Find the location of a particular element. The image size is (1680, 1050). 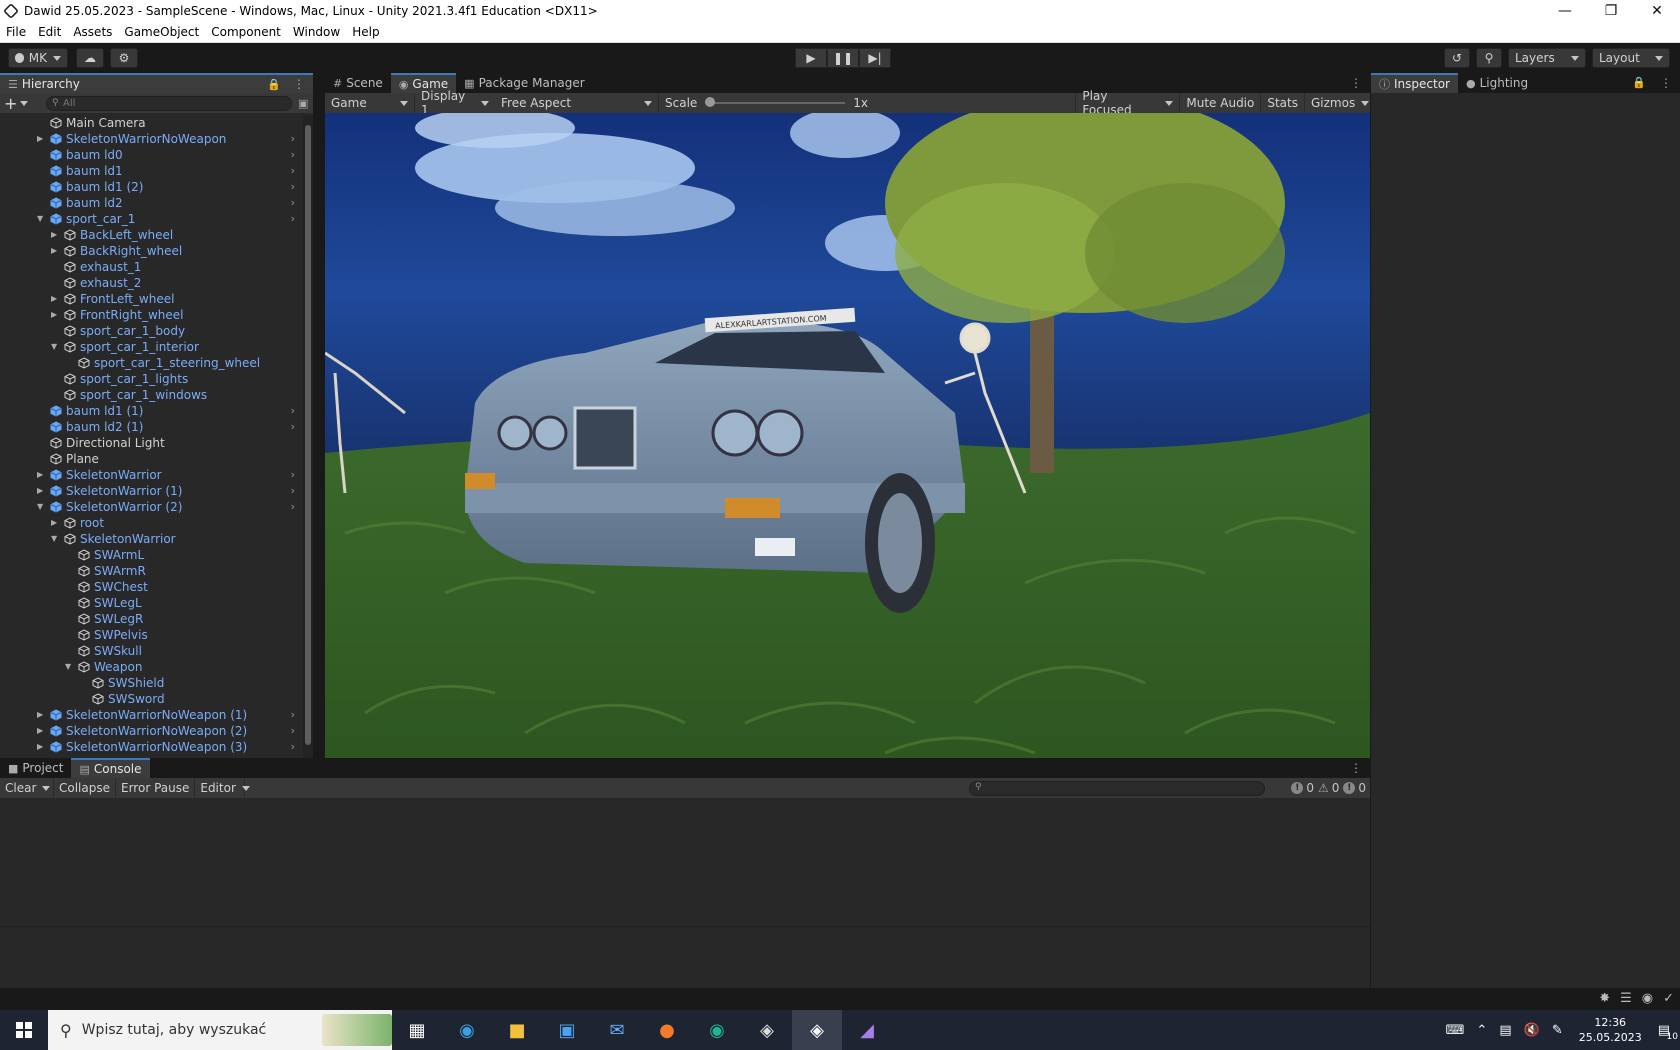

console-search-input: ⚲ is located at coordinates (1117, 788).